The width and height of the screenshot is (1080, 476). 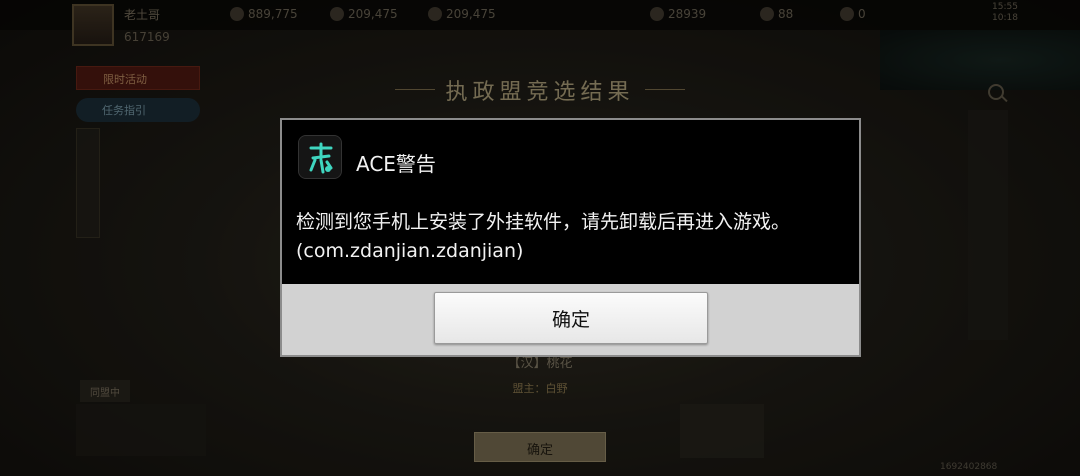 What do you see at coordinates (570, 161) in the screenshot?
I see `dialog-header: ACE警告` at bounding box center [570, 161].